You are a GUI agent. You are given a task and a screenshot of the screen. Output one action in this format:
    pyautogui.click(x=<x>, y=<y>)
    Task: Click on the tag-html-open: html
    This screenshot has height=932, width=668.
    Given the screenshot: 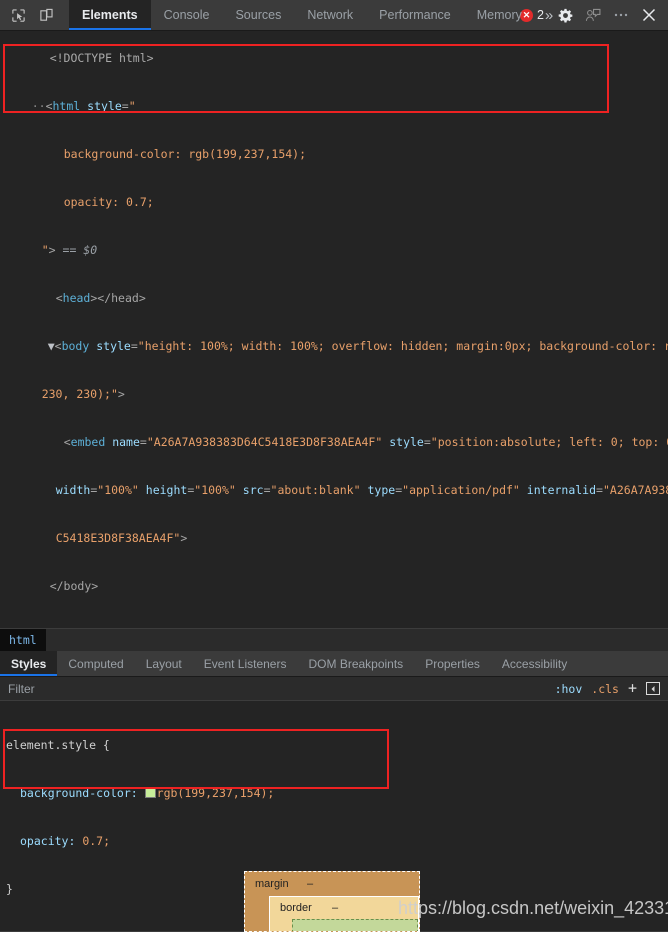 What is the action you would take?
    pyautogui.click(x=66, y=106)
    